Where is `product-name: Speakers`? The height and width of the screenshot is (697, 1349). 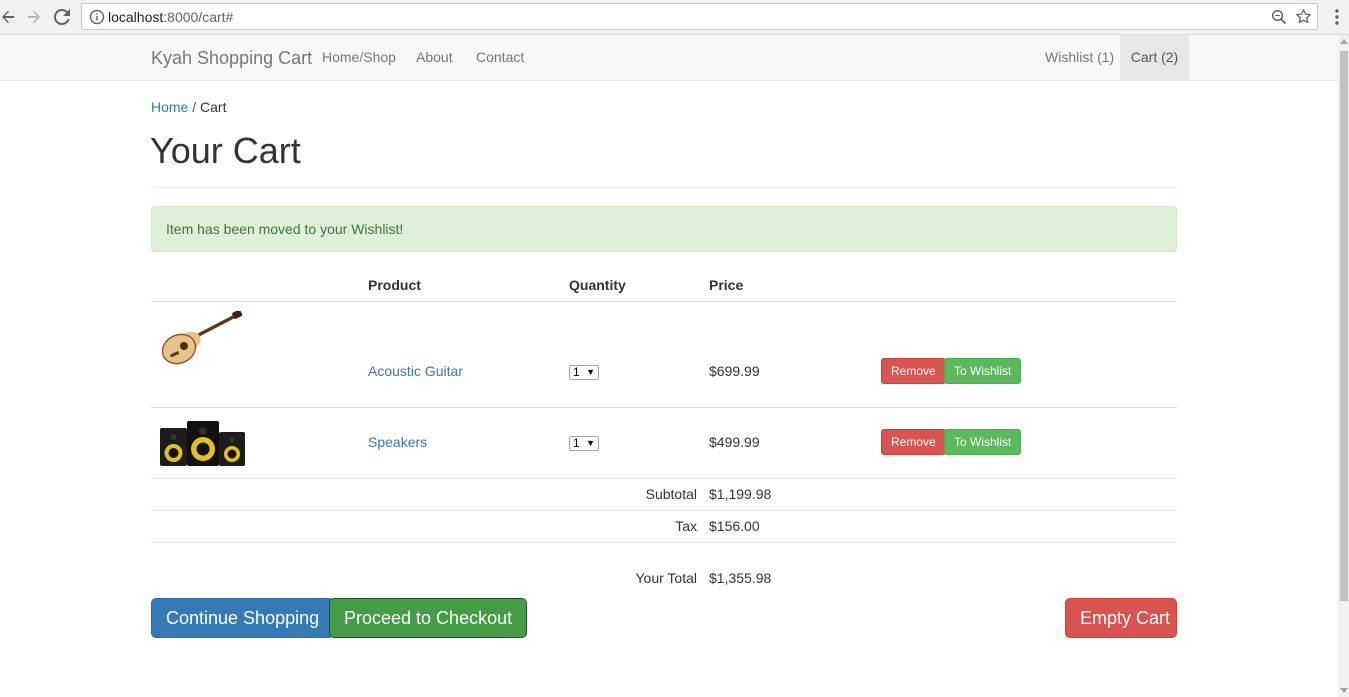 product-name: Speakers is located at coordinates (397, 442).